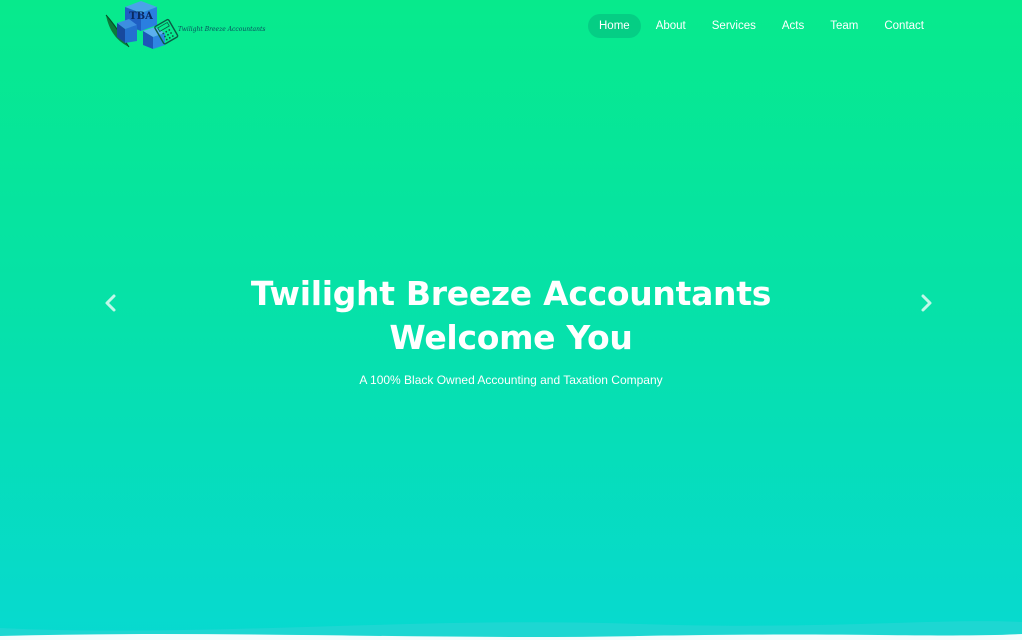 This screenshot has height=640, width=1022. I want to click on hero-title-line1: Twilight Breeze Accountants, so click(511, 294).